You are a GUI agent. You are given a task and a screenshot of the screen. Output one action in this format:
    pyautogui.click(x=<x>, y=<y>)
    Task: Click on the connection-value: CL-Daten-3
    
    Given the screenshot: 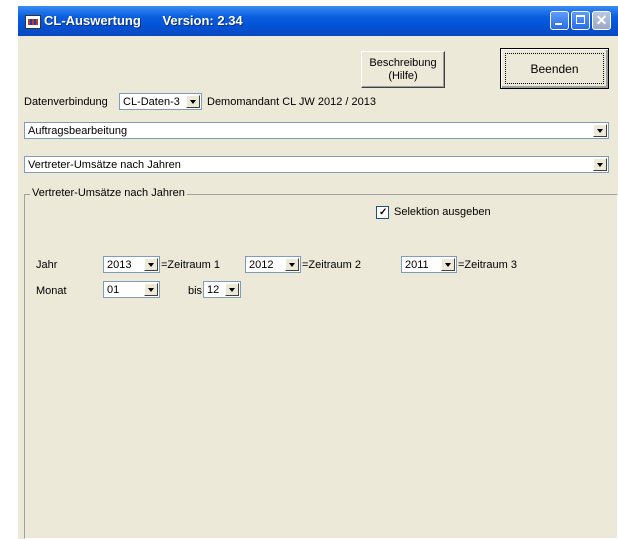 What is the action you would take?
    pyautogui.click(x=151, y=102)
    